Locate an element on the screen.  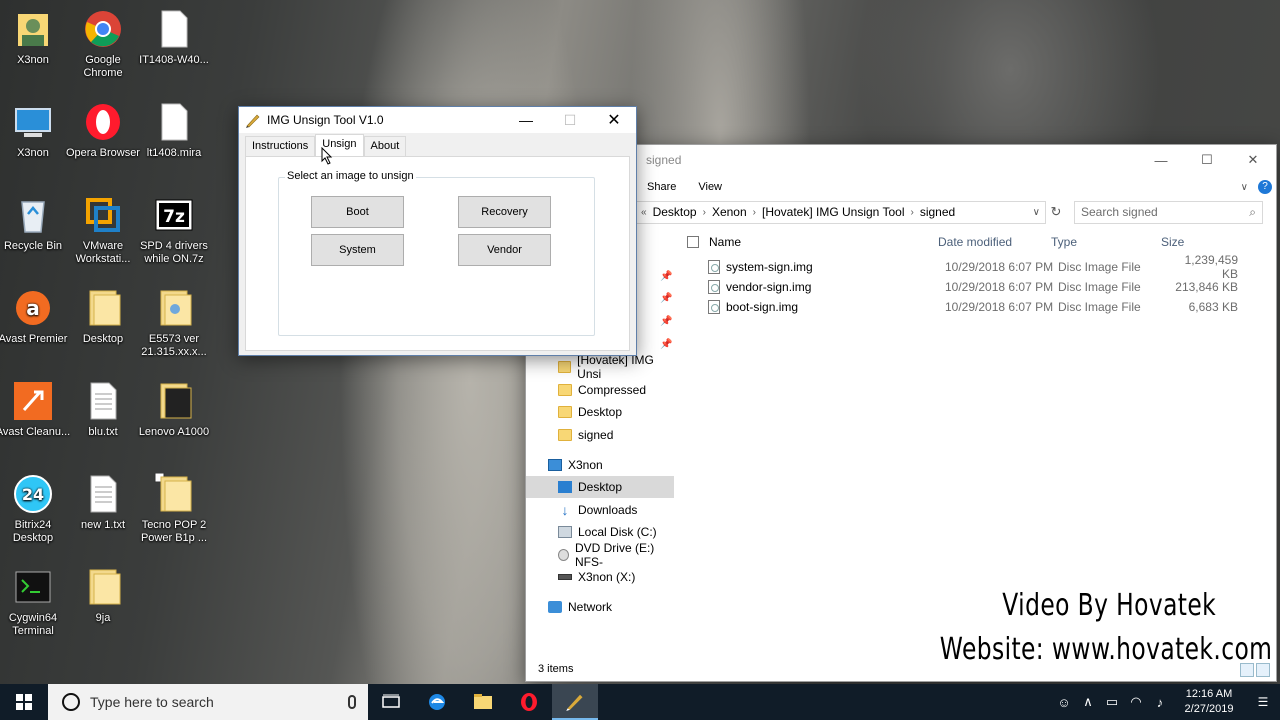
desktop-icon-new1-txt: new 1.txt is located at coordinates (103, 502).